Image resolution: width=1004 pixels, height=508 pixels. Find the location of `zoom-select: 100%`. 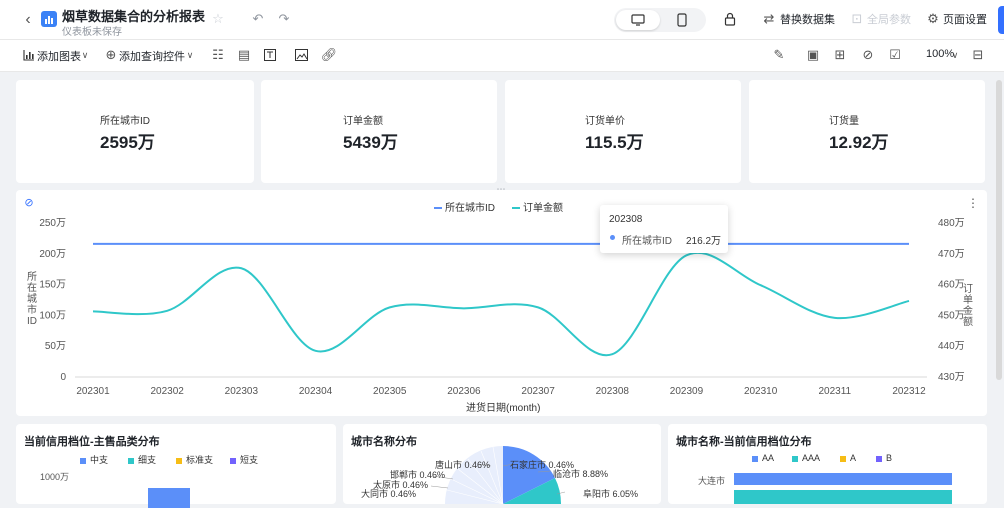

zoom-select: 100% is located at coordinates (940, 54).